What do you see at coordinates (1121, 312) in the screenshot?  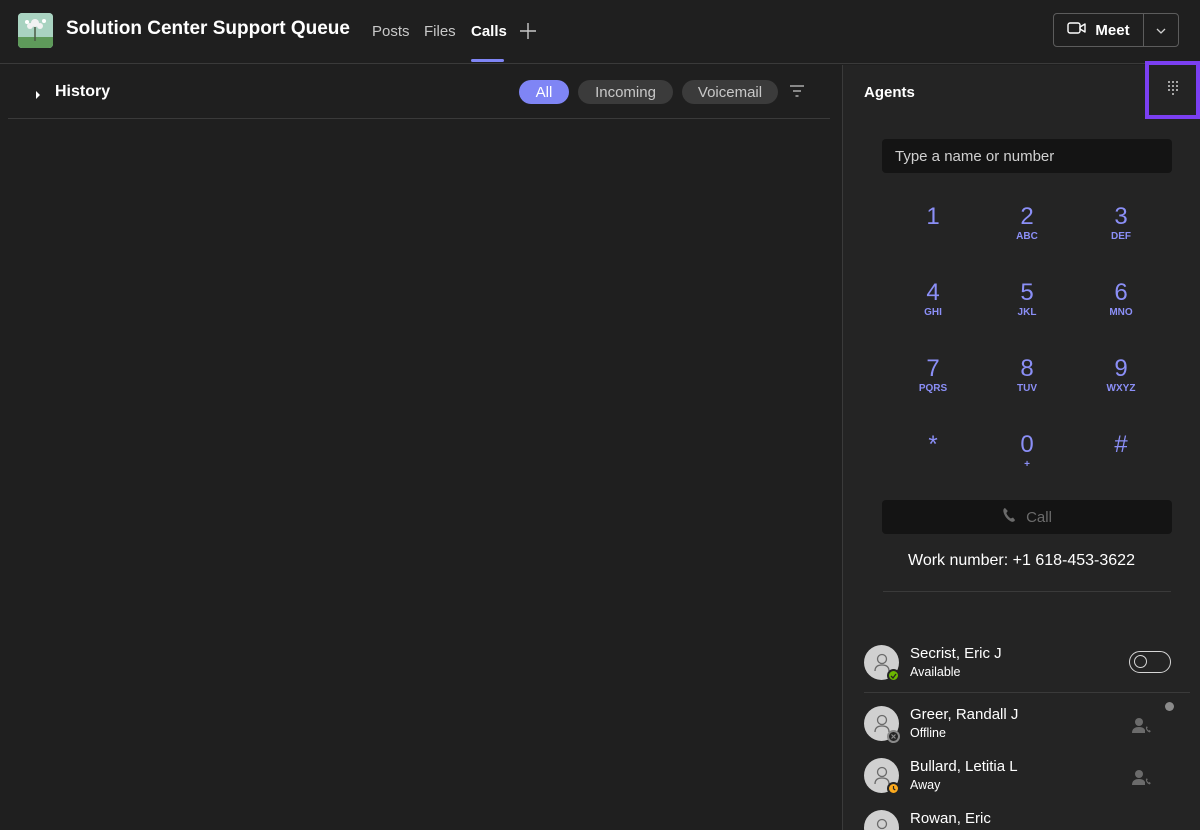 I see `key-letters: MNO` at bounding box center [1121, 312].